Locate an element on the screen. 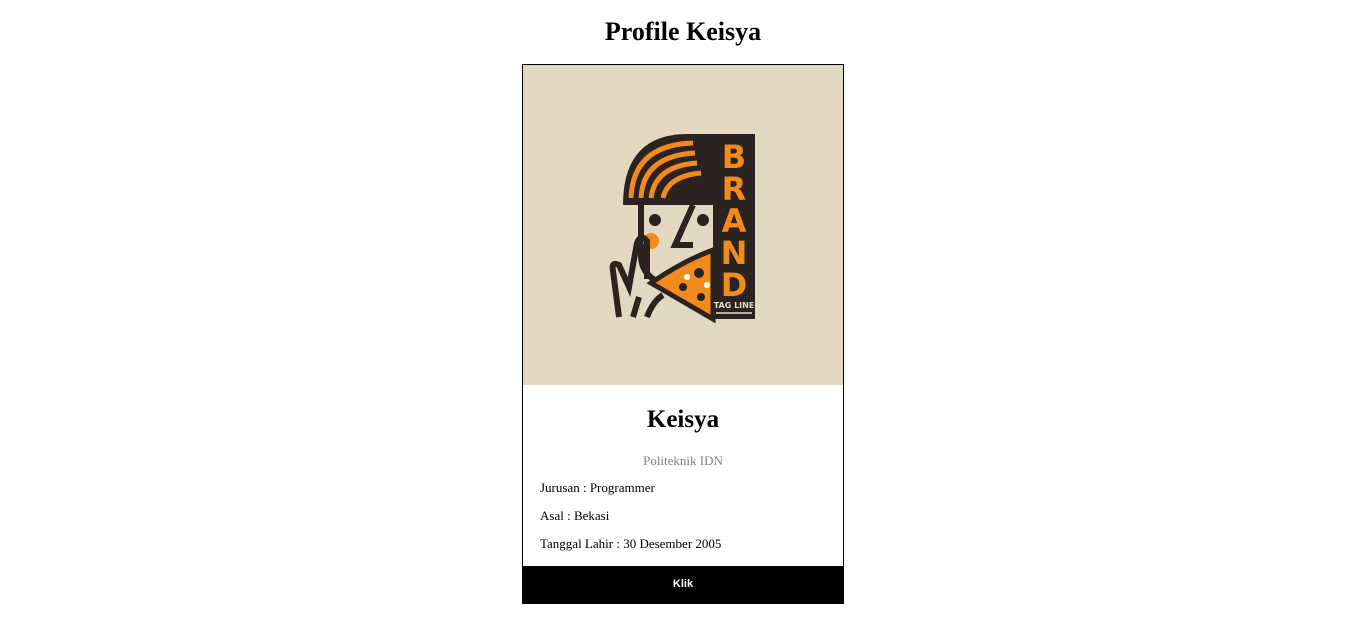 Image resolution: width=1366 pixels, height=637 pixels. profile-name: Keisya is located at coordinates (683, 419).